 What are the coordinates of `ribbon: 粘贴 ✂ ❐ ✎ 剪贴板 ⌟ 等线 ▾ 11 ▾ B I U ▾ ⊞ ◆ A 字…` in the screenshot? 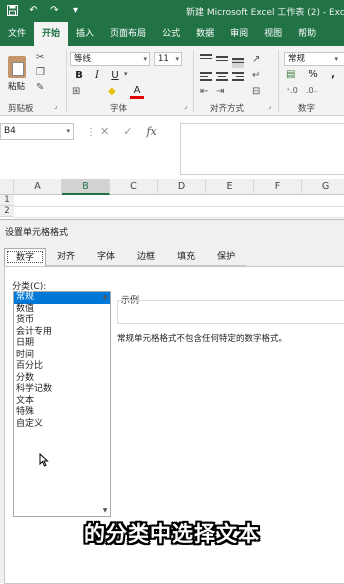 It's located at (172, 81).